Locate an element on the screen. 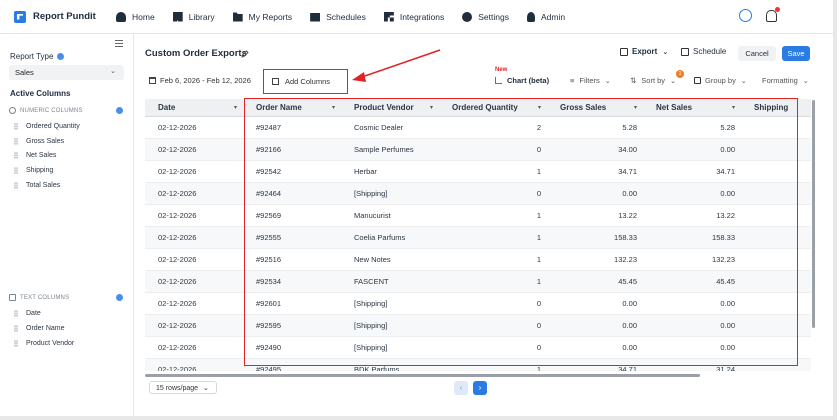 Image resolution: width=837 pixels, height=420 pixels. nav-label: My Reports is located at coordinates (270, 16).